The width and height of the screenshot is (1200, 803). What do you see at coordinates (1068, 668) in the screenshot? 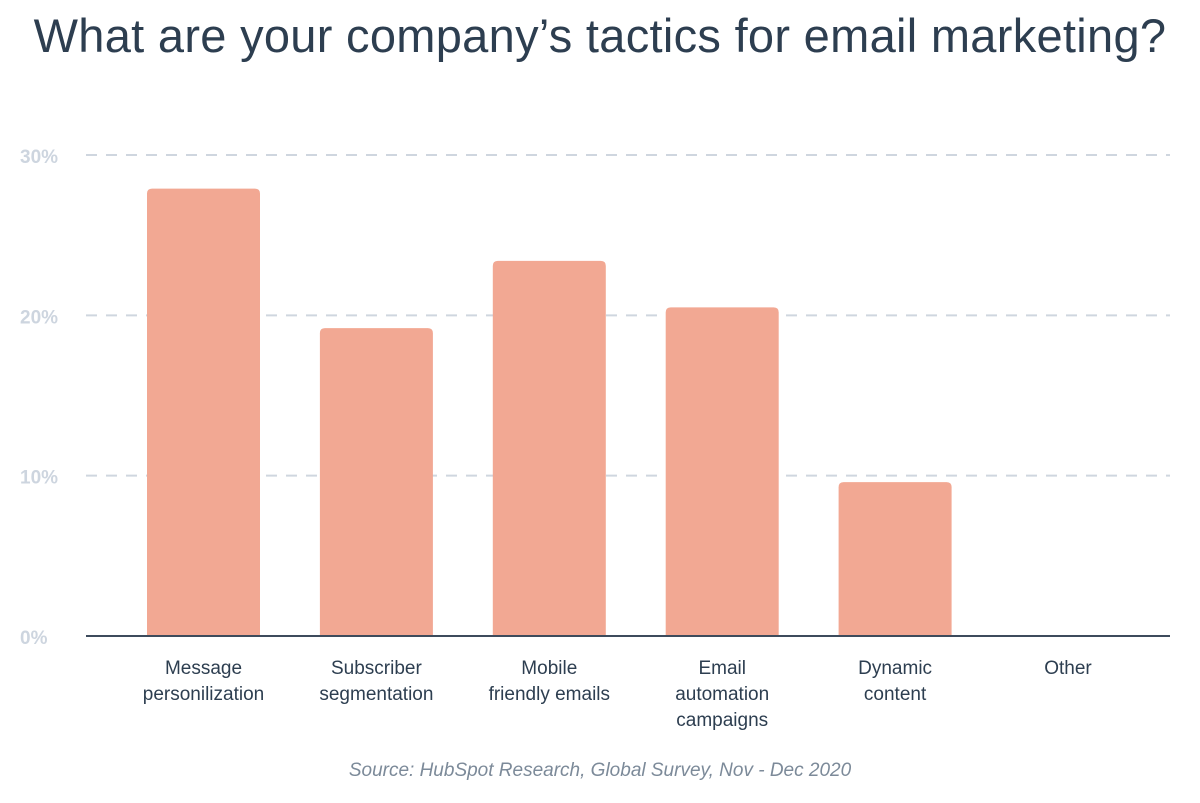
I see `x-tick-label: Other` at bounding box center [1068, 668].